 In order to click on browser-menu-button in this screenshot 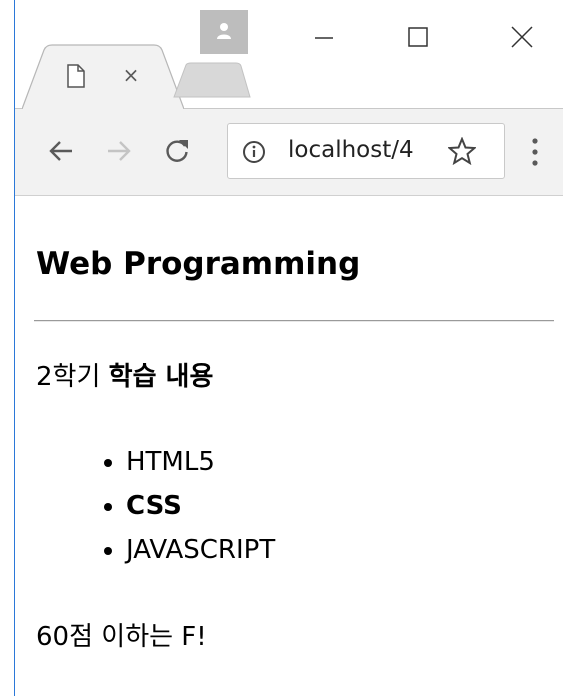, I will do `click(535, 153)`.